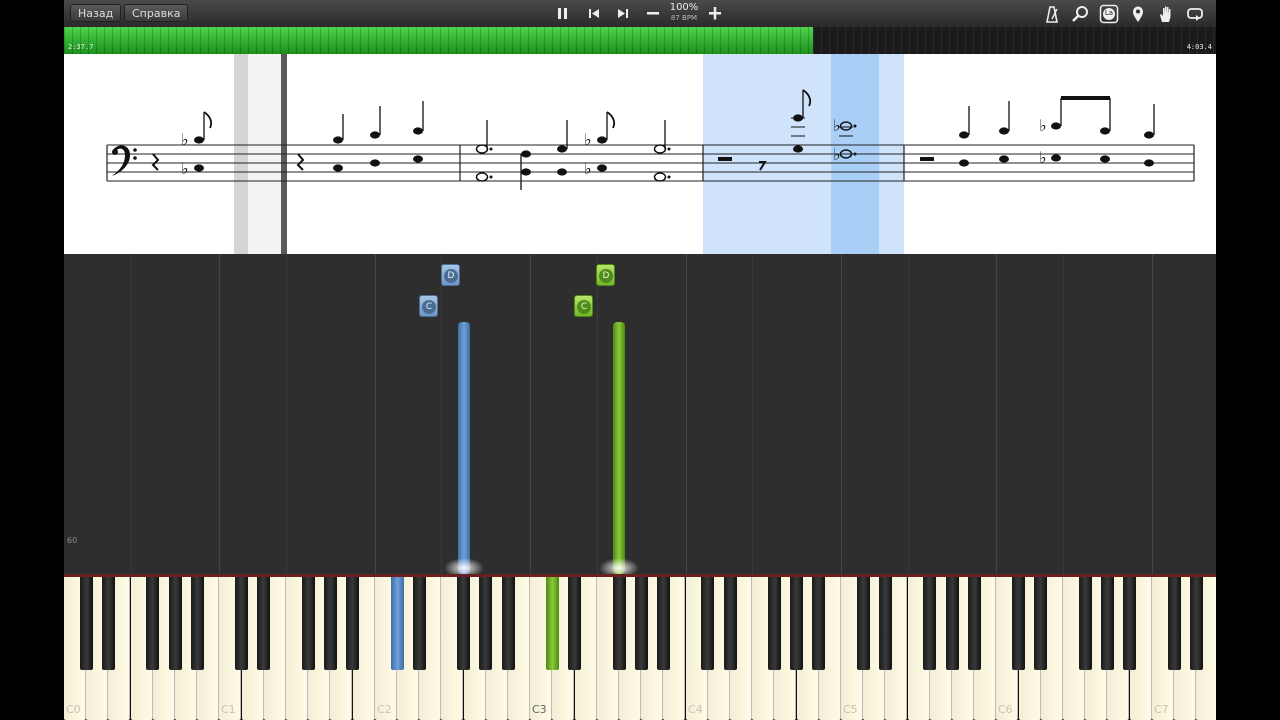 The image size is (1280, 720). I want to click on pressed-key-c-sharp3, so click(552, 623).